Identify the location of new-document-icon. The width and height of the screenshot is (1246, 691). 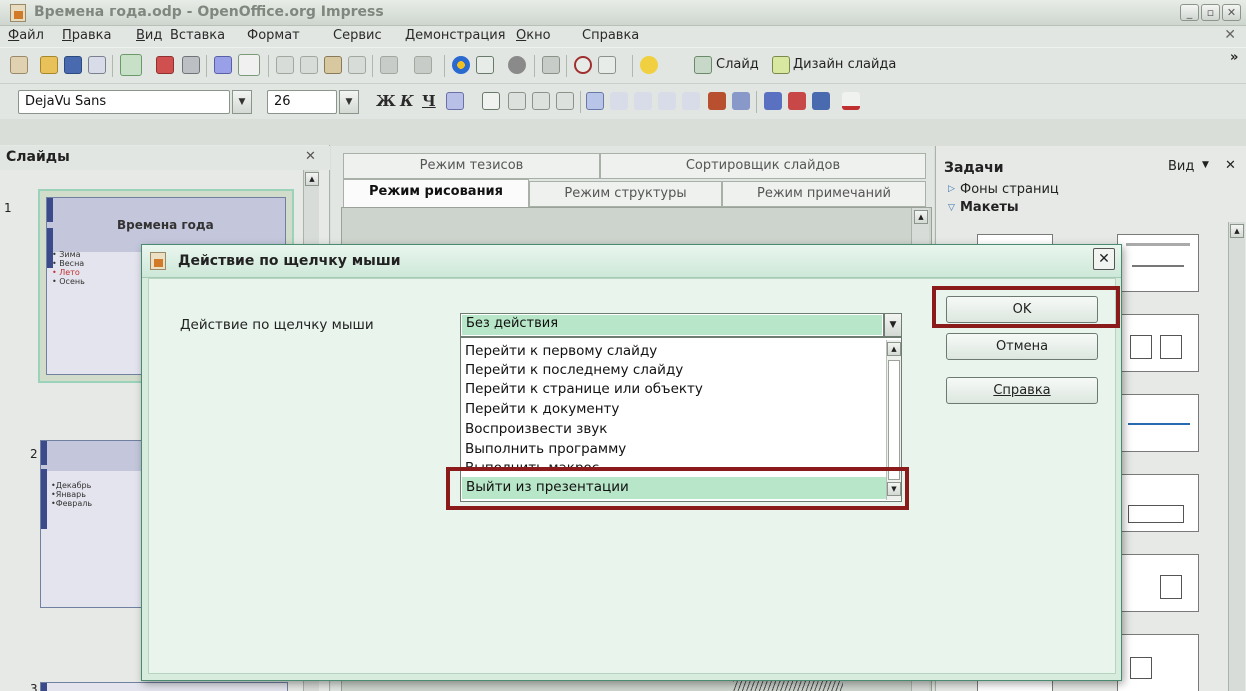
(19, 65).